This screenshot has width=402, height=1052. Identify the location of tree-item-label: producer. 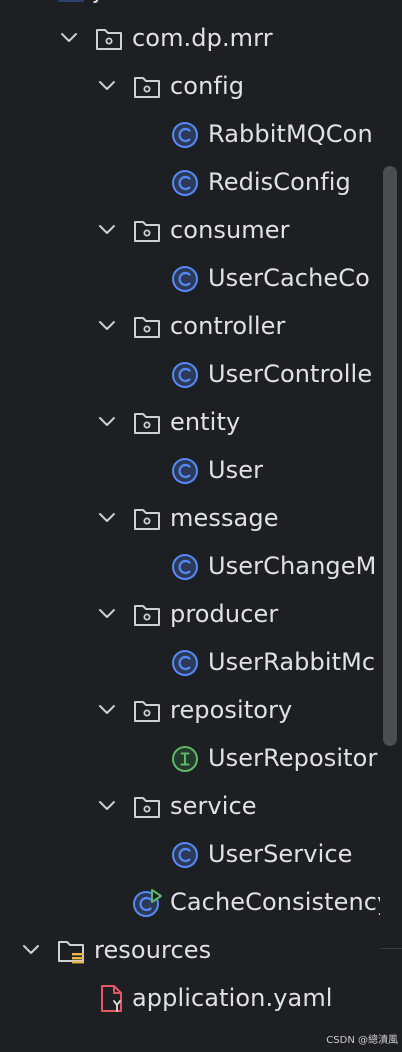
(224, 614).